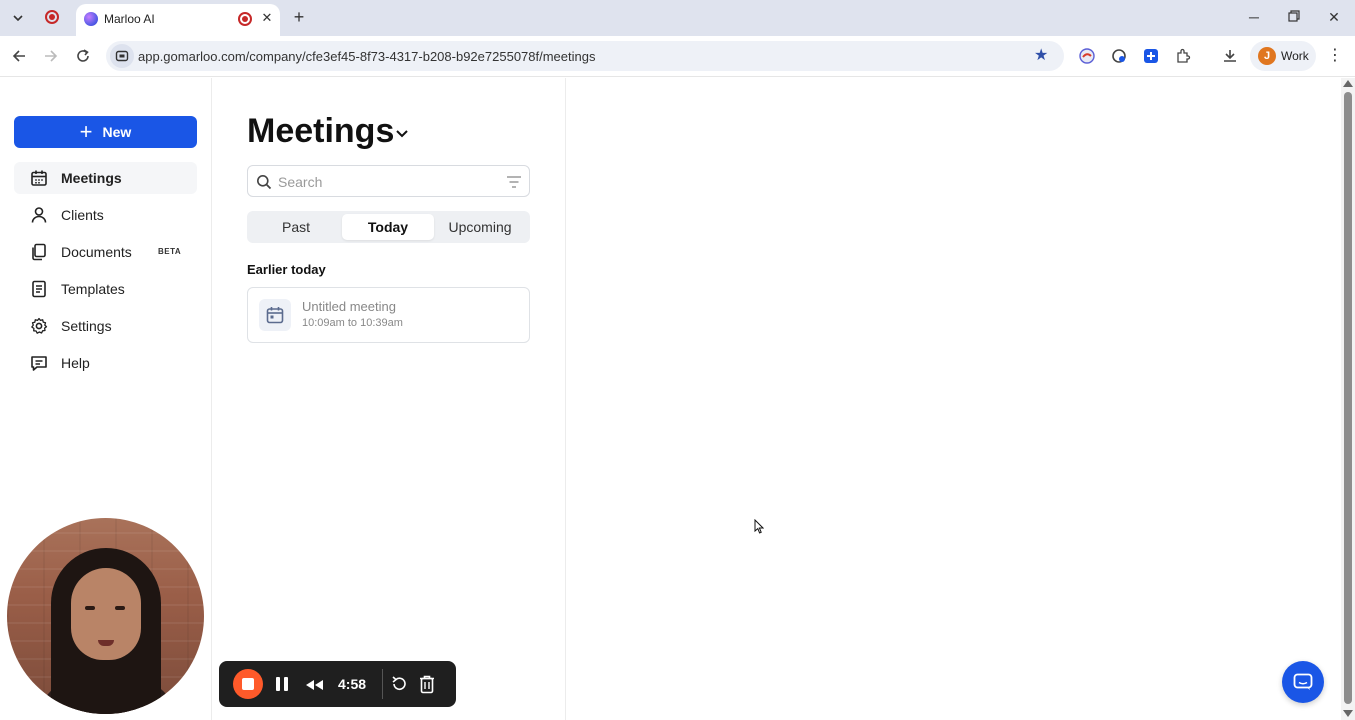 Image resolution: width=1355 pixels, height=720 pixels. What do you see at coordinates (93, 289) in the screenshot?
I see `sidebar-item-label: Templates` at bounding box center [93, 289].